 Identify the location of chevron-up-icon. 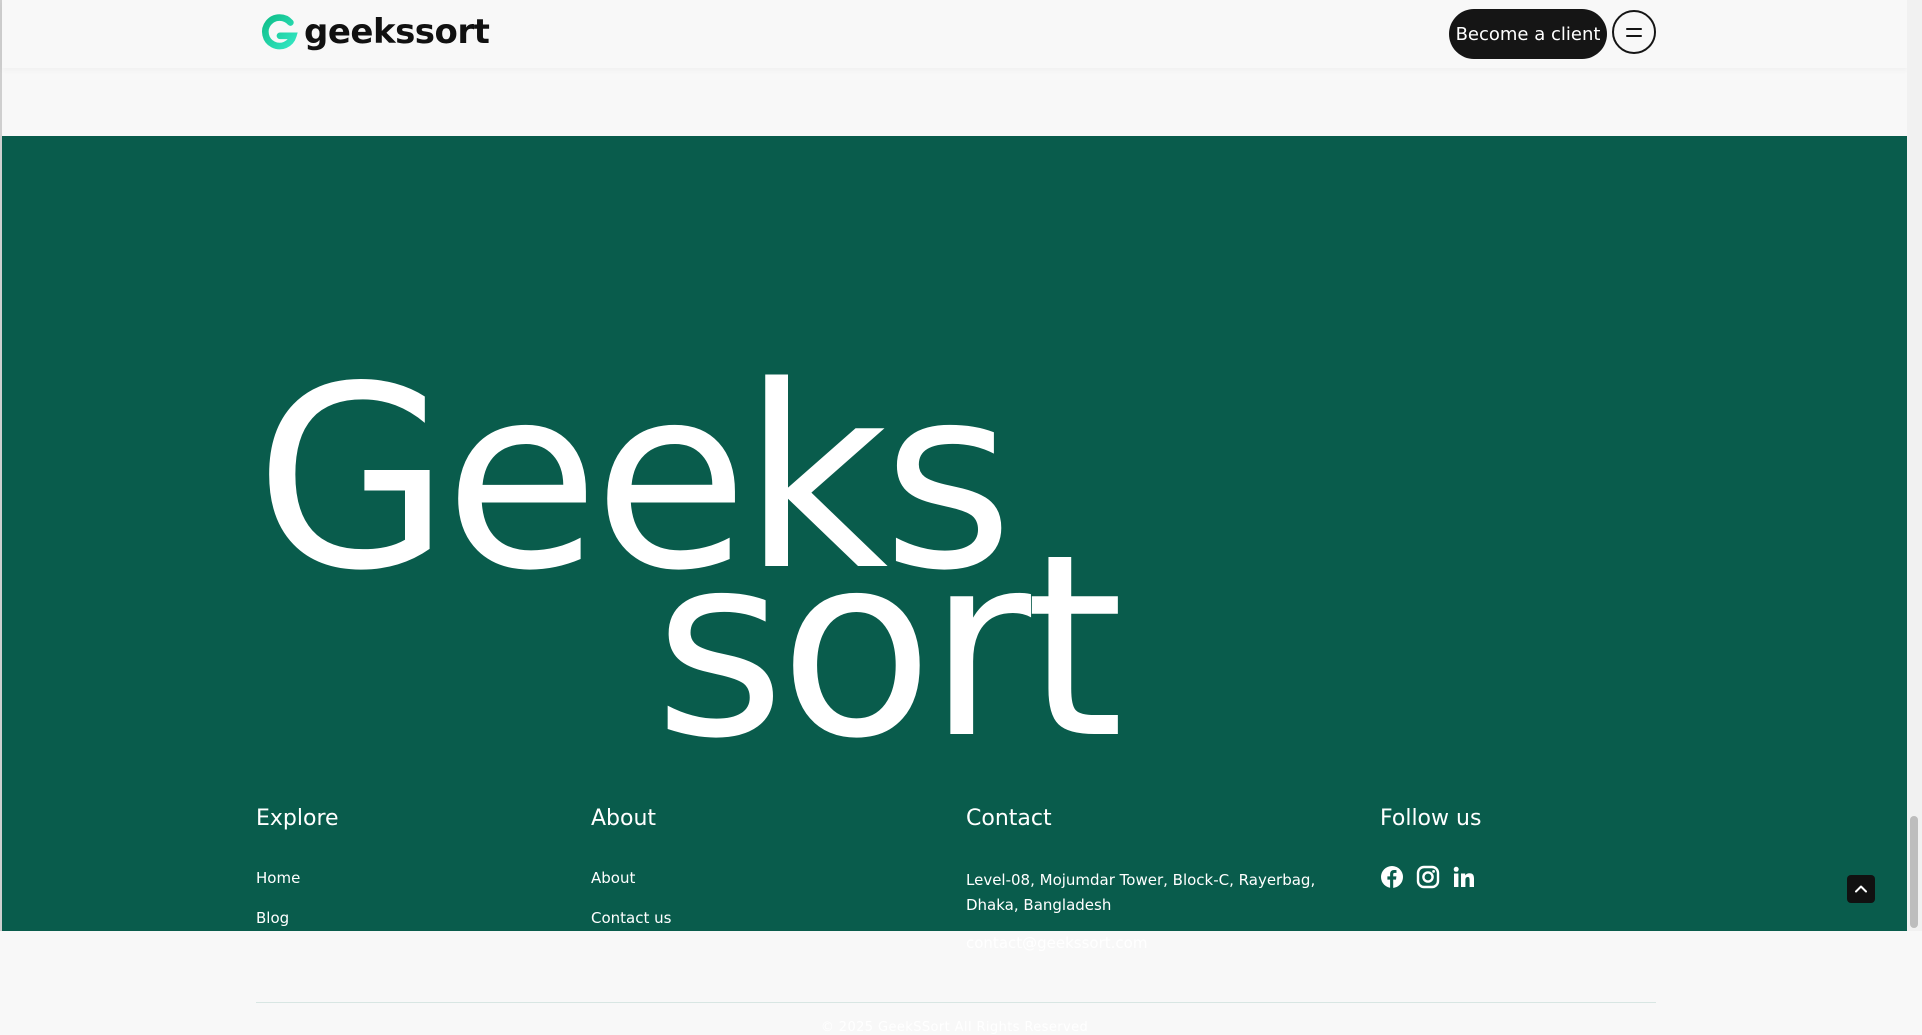
(1861, 889).